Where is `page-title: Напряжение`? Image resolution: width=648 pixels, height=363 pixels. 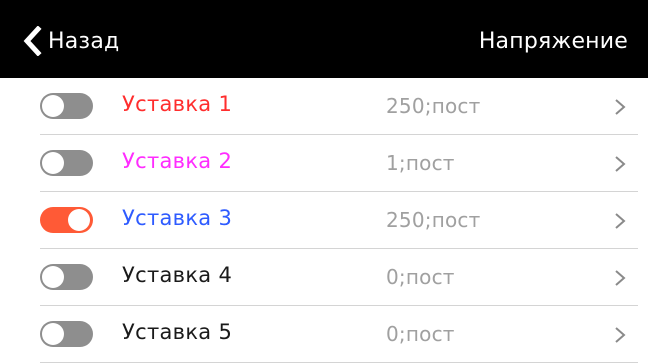
page-title: Напряжение is located at coordinates (553, 41).